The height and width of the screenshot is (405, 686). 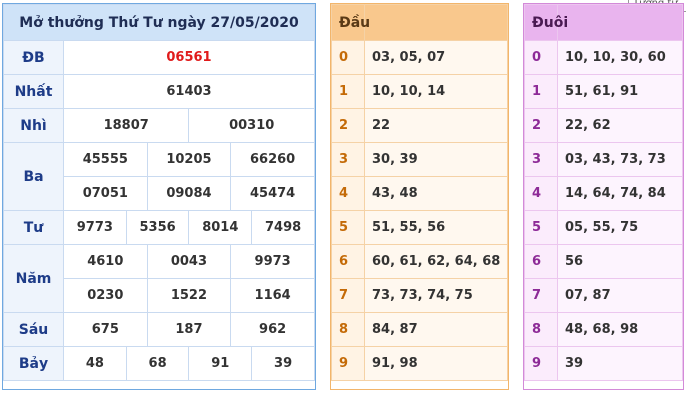 I want to click on dau-row: 9 91, 98, so click(x=419, y=363).